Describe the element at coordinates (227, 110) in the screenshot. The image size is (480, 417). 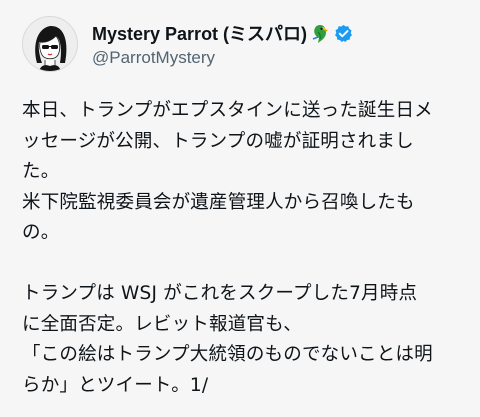
I see `tweet-line: 本日、トランプがエプスタインに送った誕生日メ` at that location.